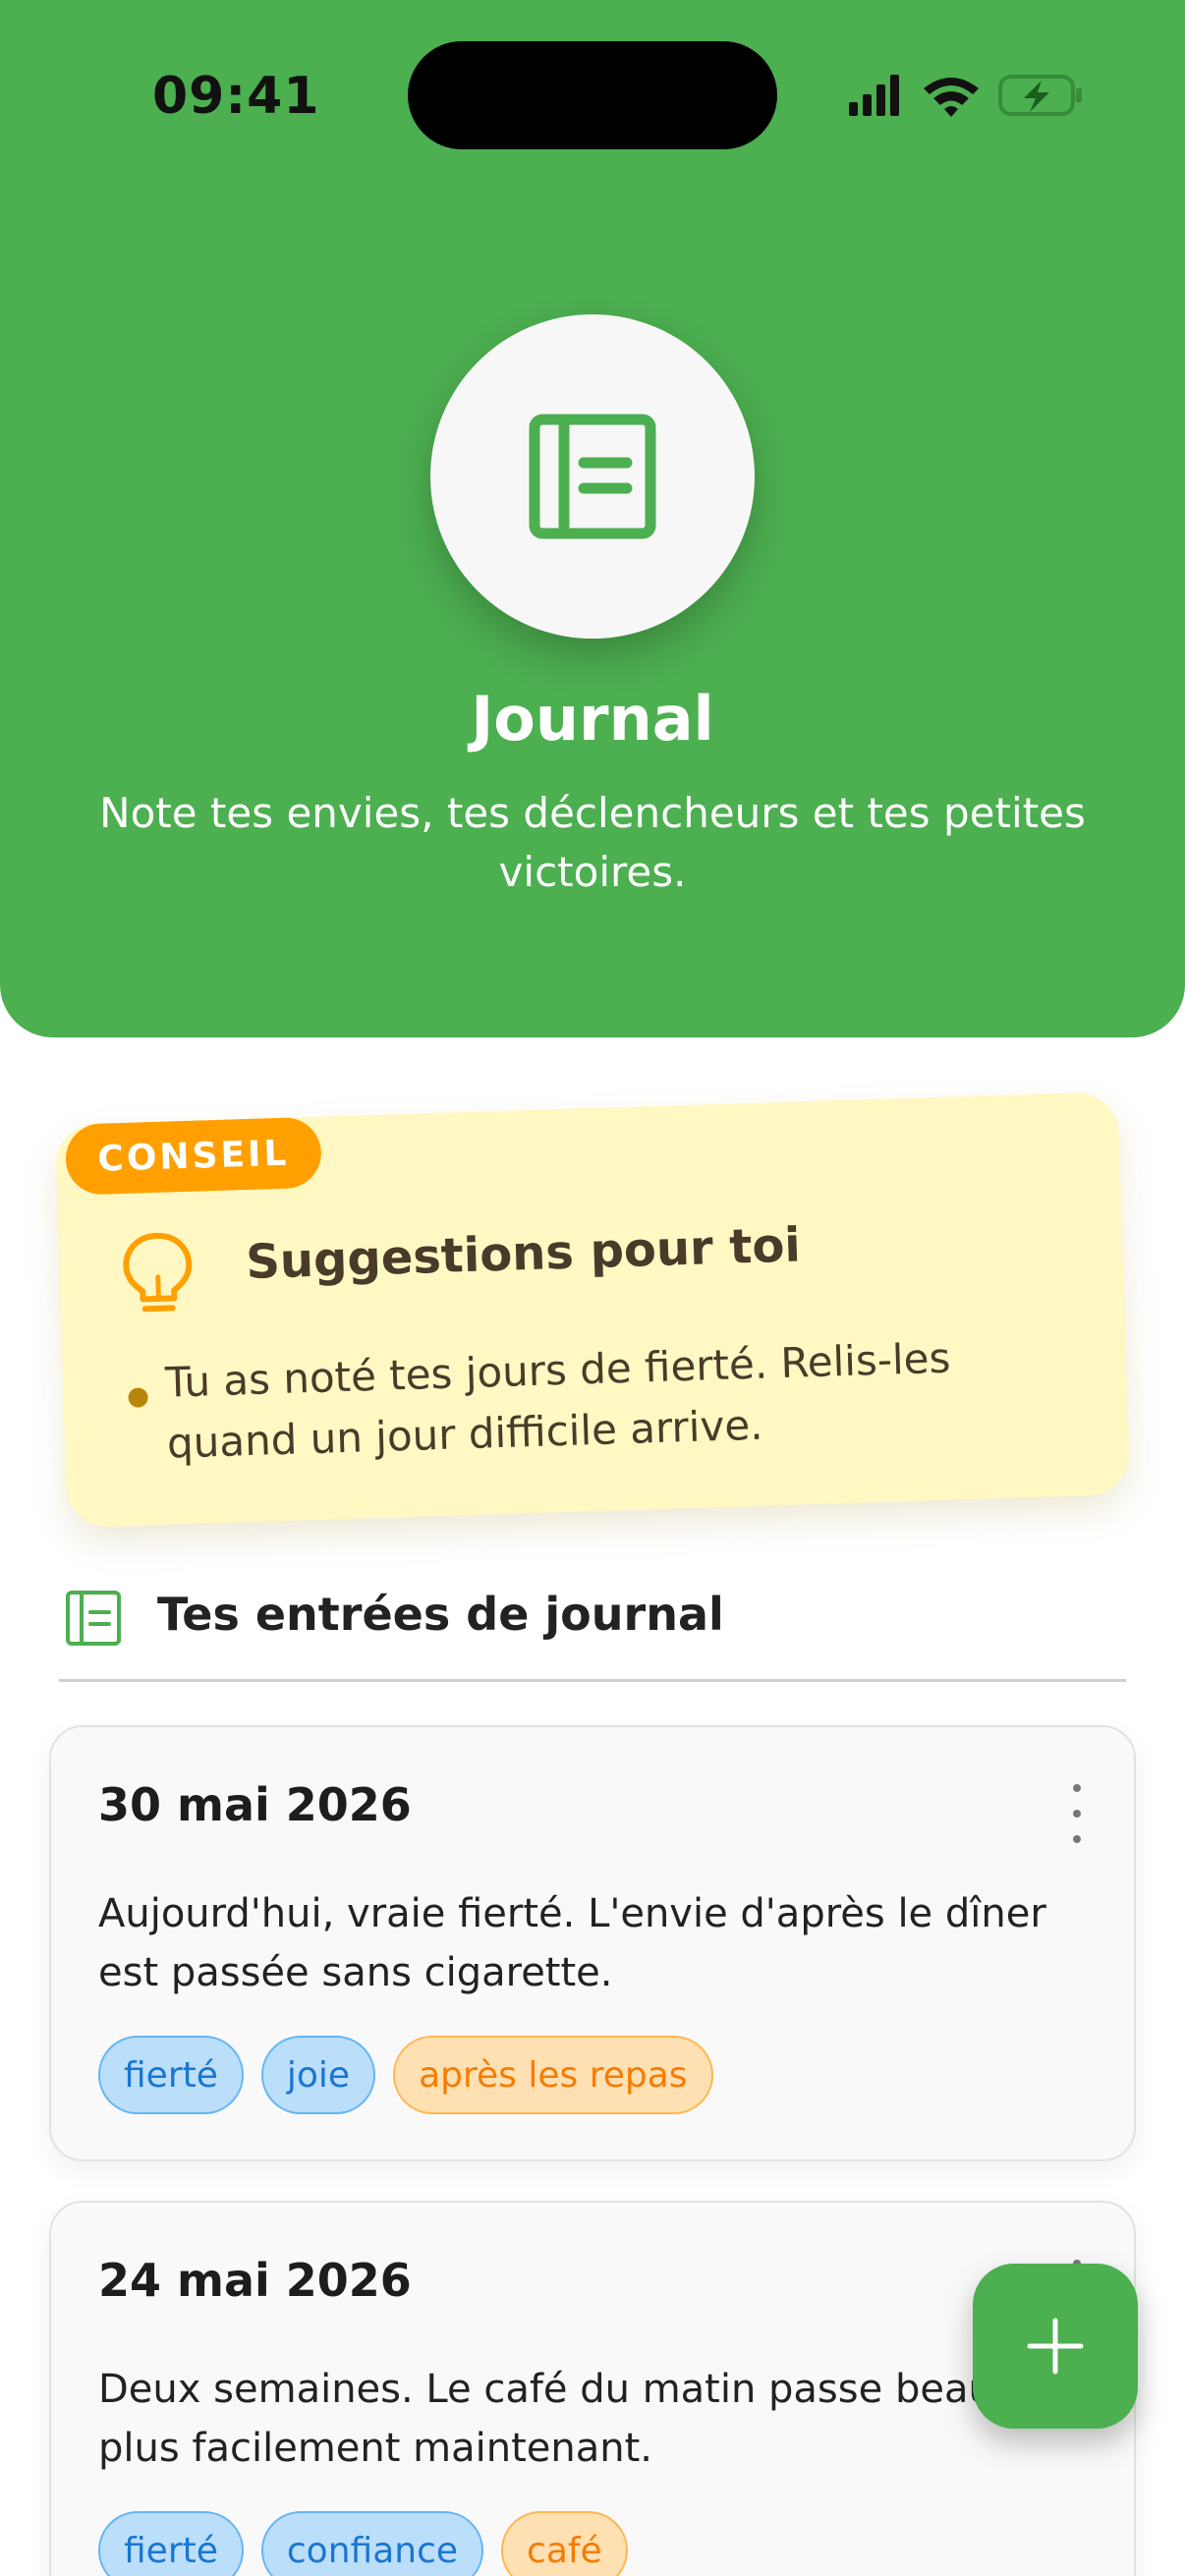 The width and height of the screenshot is (1185, 2576). Describe the element at coordinates (592, 719) in the screenshot. I see `page-title: Journal` at that location.